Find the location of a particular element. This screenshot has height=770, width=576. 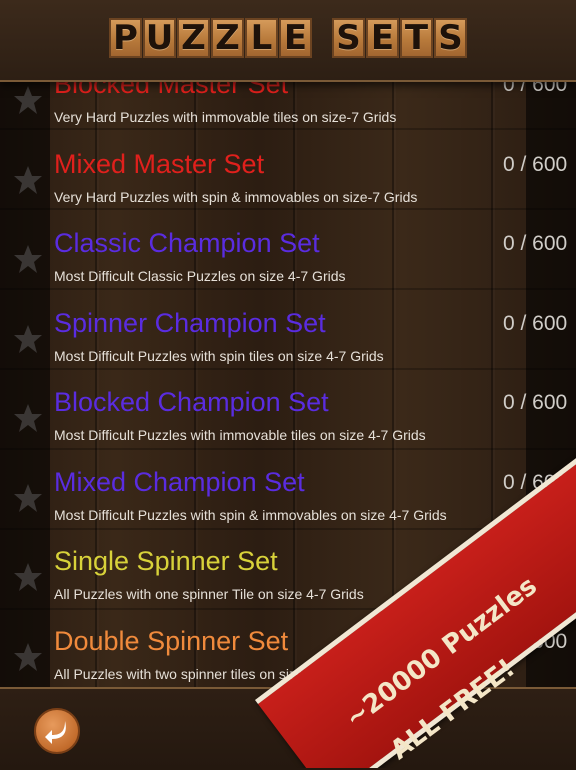

page-title: PUZZLE SETS is located at coordinates (288, 38).